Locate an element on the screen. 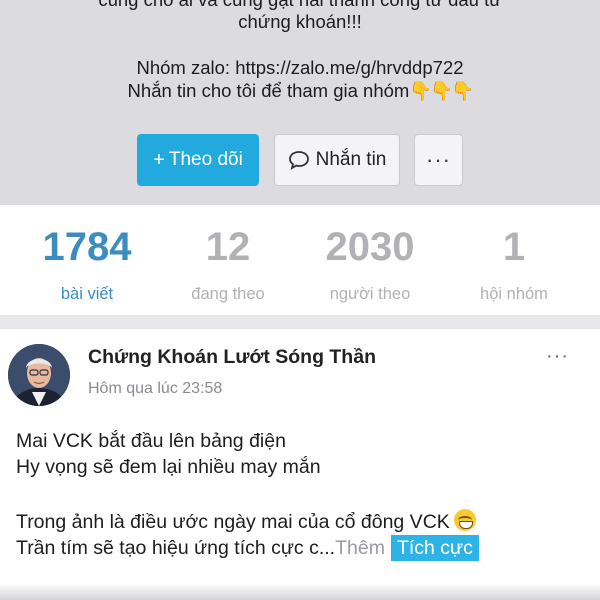 The height and width of the screenshot is (600, 600). see-more-link: Thêm is located at coordinates (360, 548).